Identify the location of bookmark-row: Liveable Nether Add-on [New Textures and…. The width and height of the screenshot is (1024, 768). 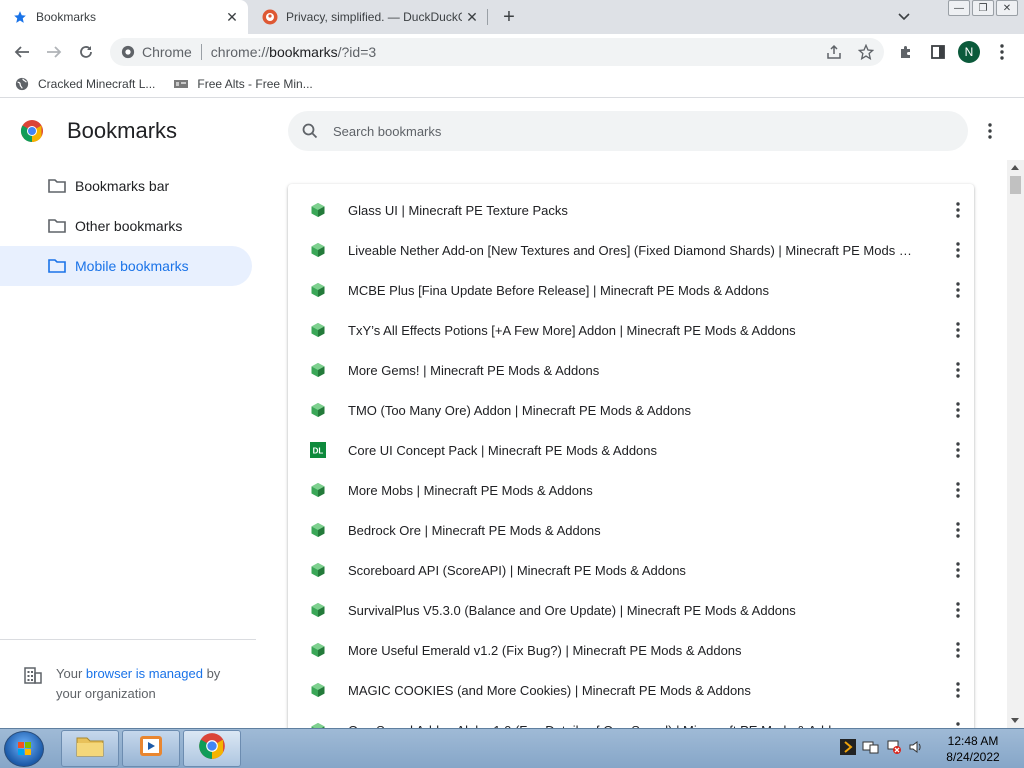
(631, 250).